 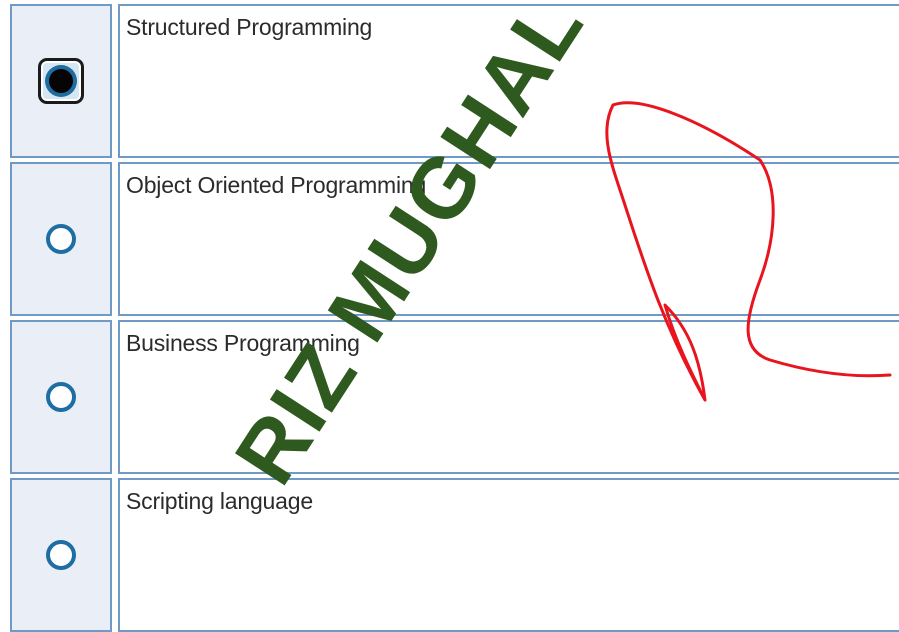 What do you see at coordinates (276, 185) in the screenshot?
I see `option-label: Object Oriented Programming` at bounding box center [276, 185].